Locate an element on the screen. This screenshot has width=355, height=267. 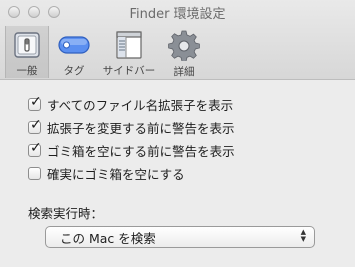
tab-sidebar: サイドバー is located at coordinates (129, 52).